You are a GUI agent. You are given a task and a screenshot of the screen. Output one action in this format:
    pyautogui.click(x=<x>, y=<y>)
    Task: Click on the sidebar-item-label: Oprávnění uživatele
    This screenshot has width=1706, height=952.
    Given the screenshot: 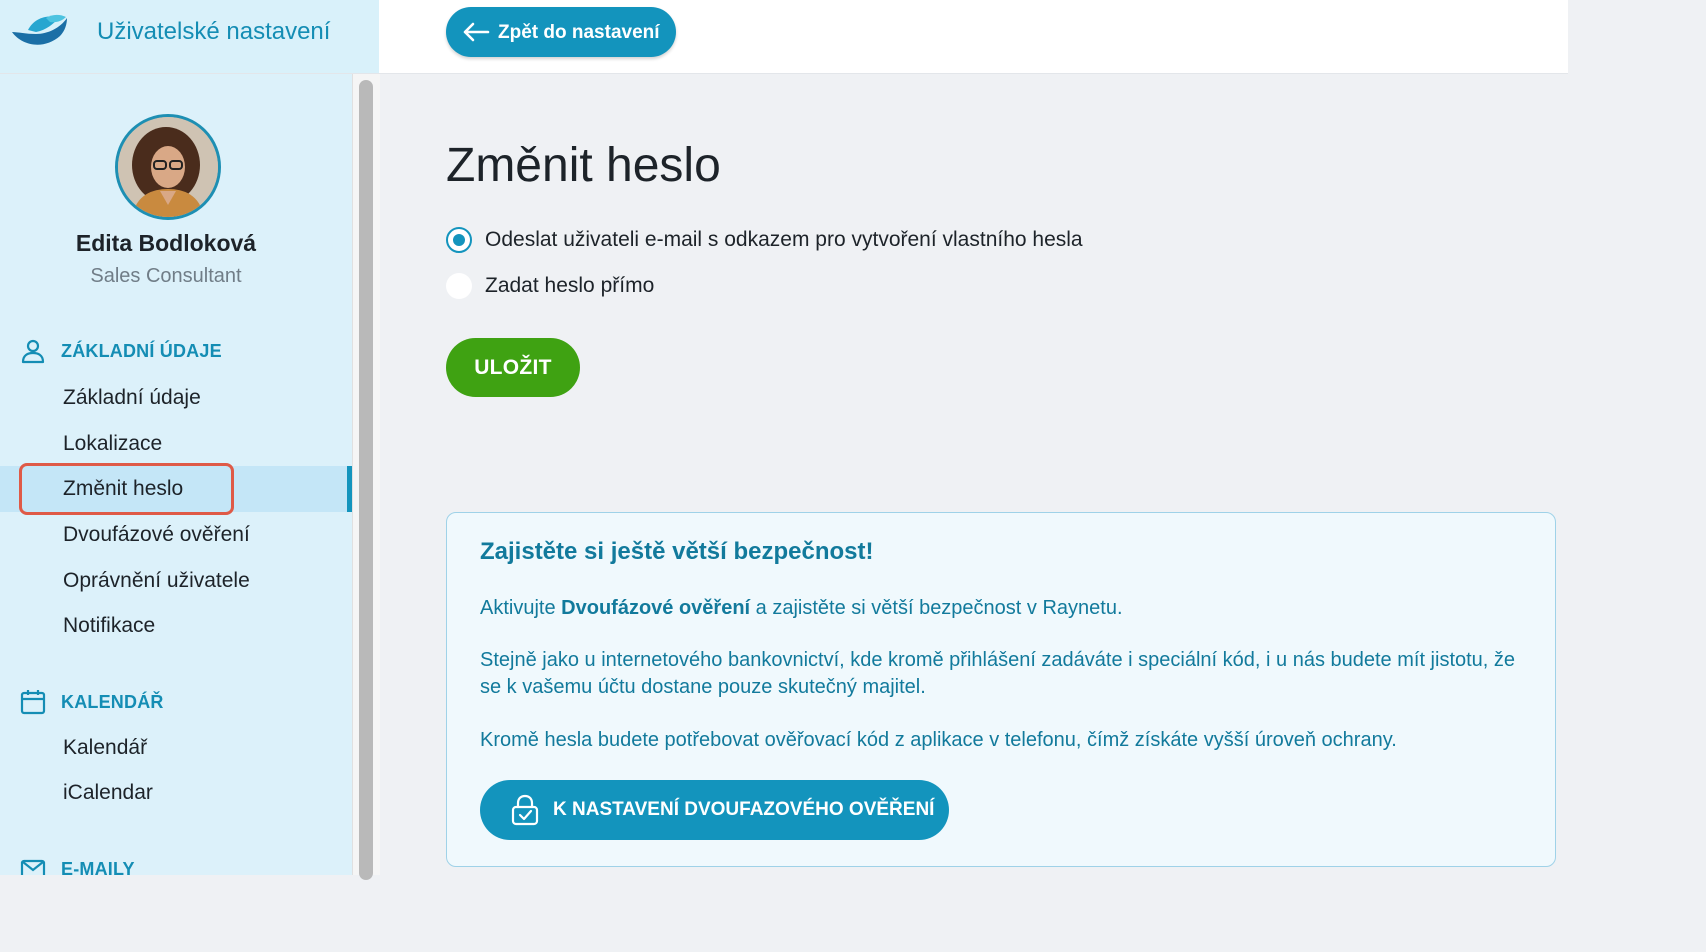 What is the action you would take?
    pyautogui.click(x=156, y=580)
    